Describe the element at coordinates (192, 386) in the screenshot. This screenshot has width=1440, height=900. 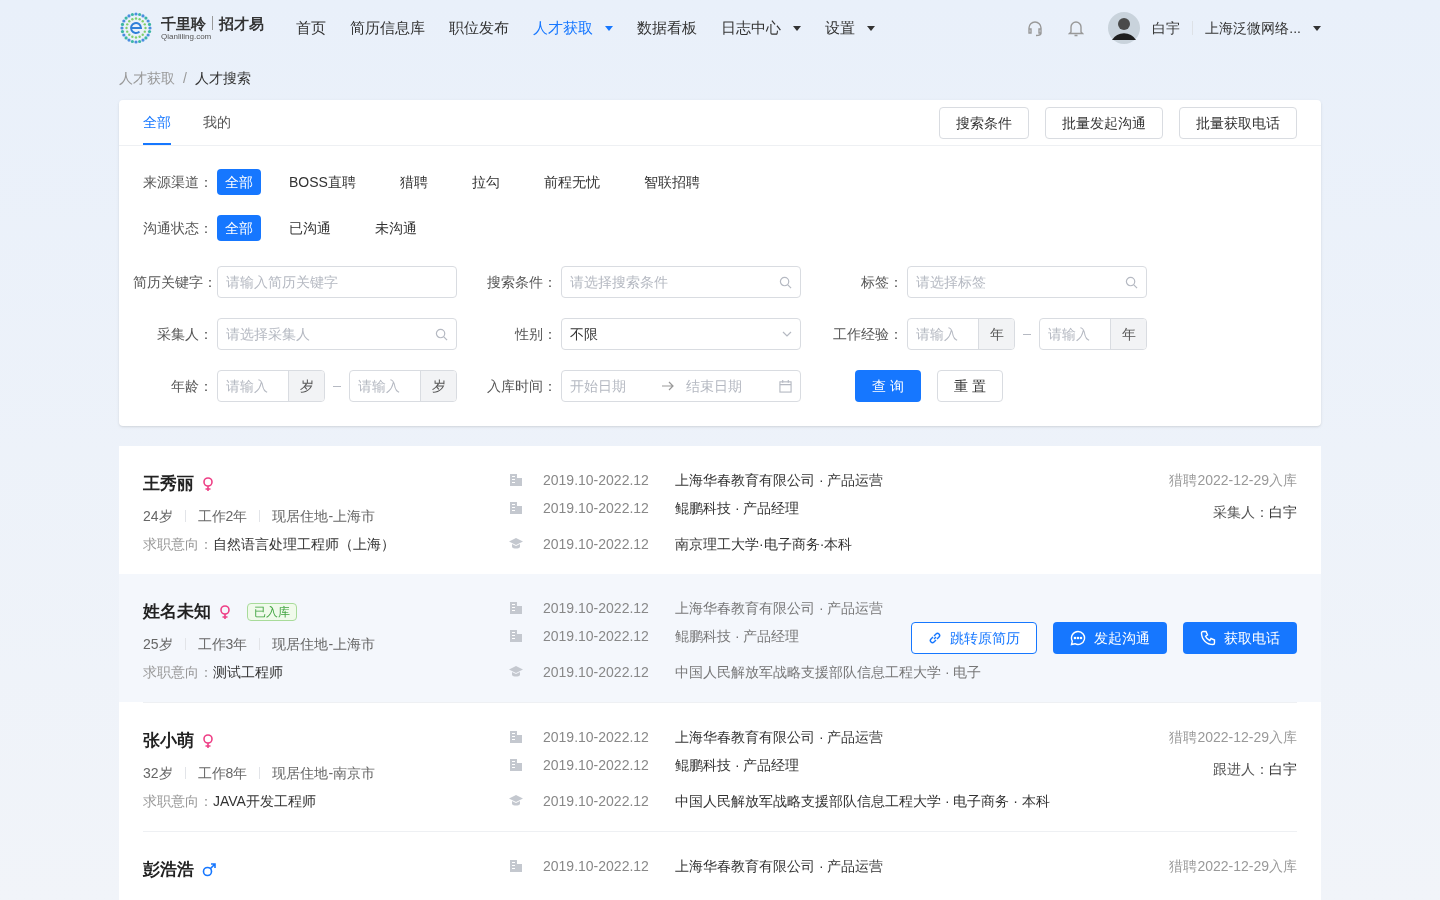
I see `field-label: 年龄：` at that location.